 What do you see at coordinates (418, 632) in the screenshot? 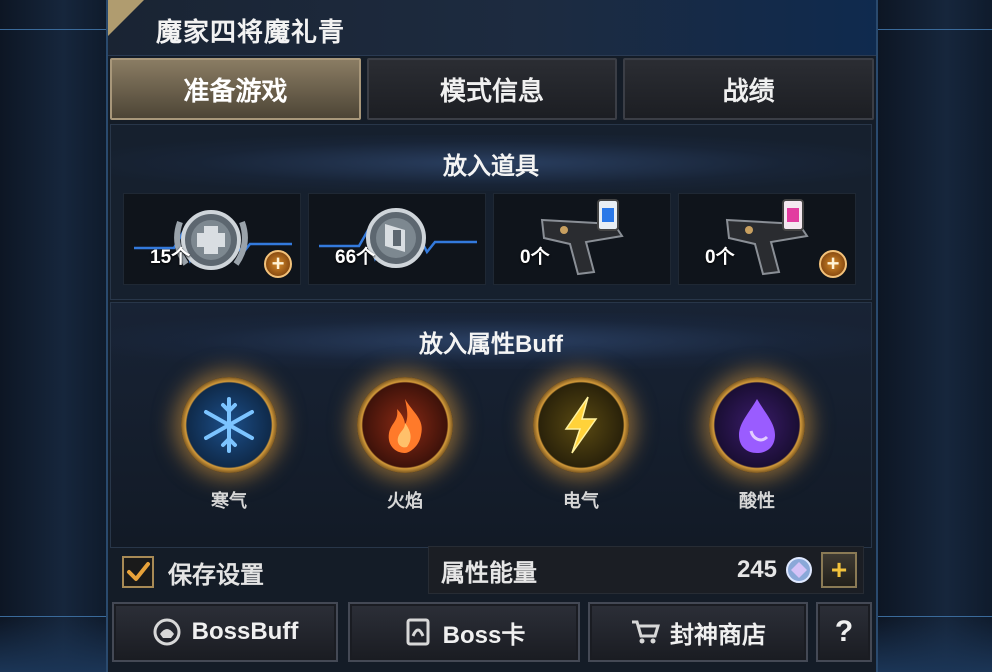
I see `boss-card-icon` at bounding box center [418, 632].